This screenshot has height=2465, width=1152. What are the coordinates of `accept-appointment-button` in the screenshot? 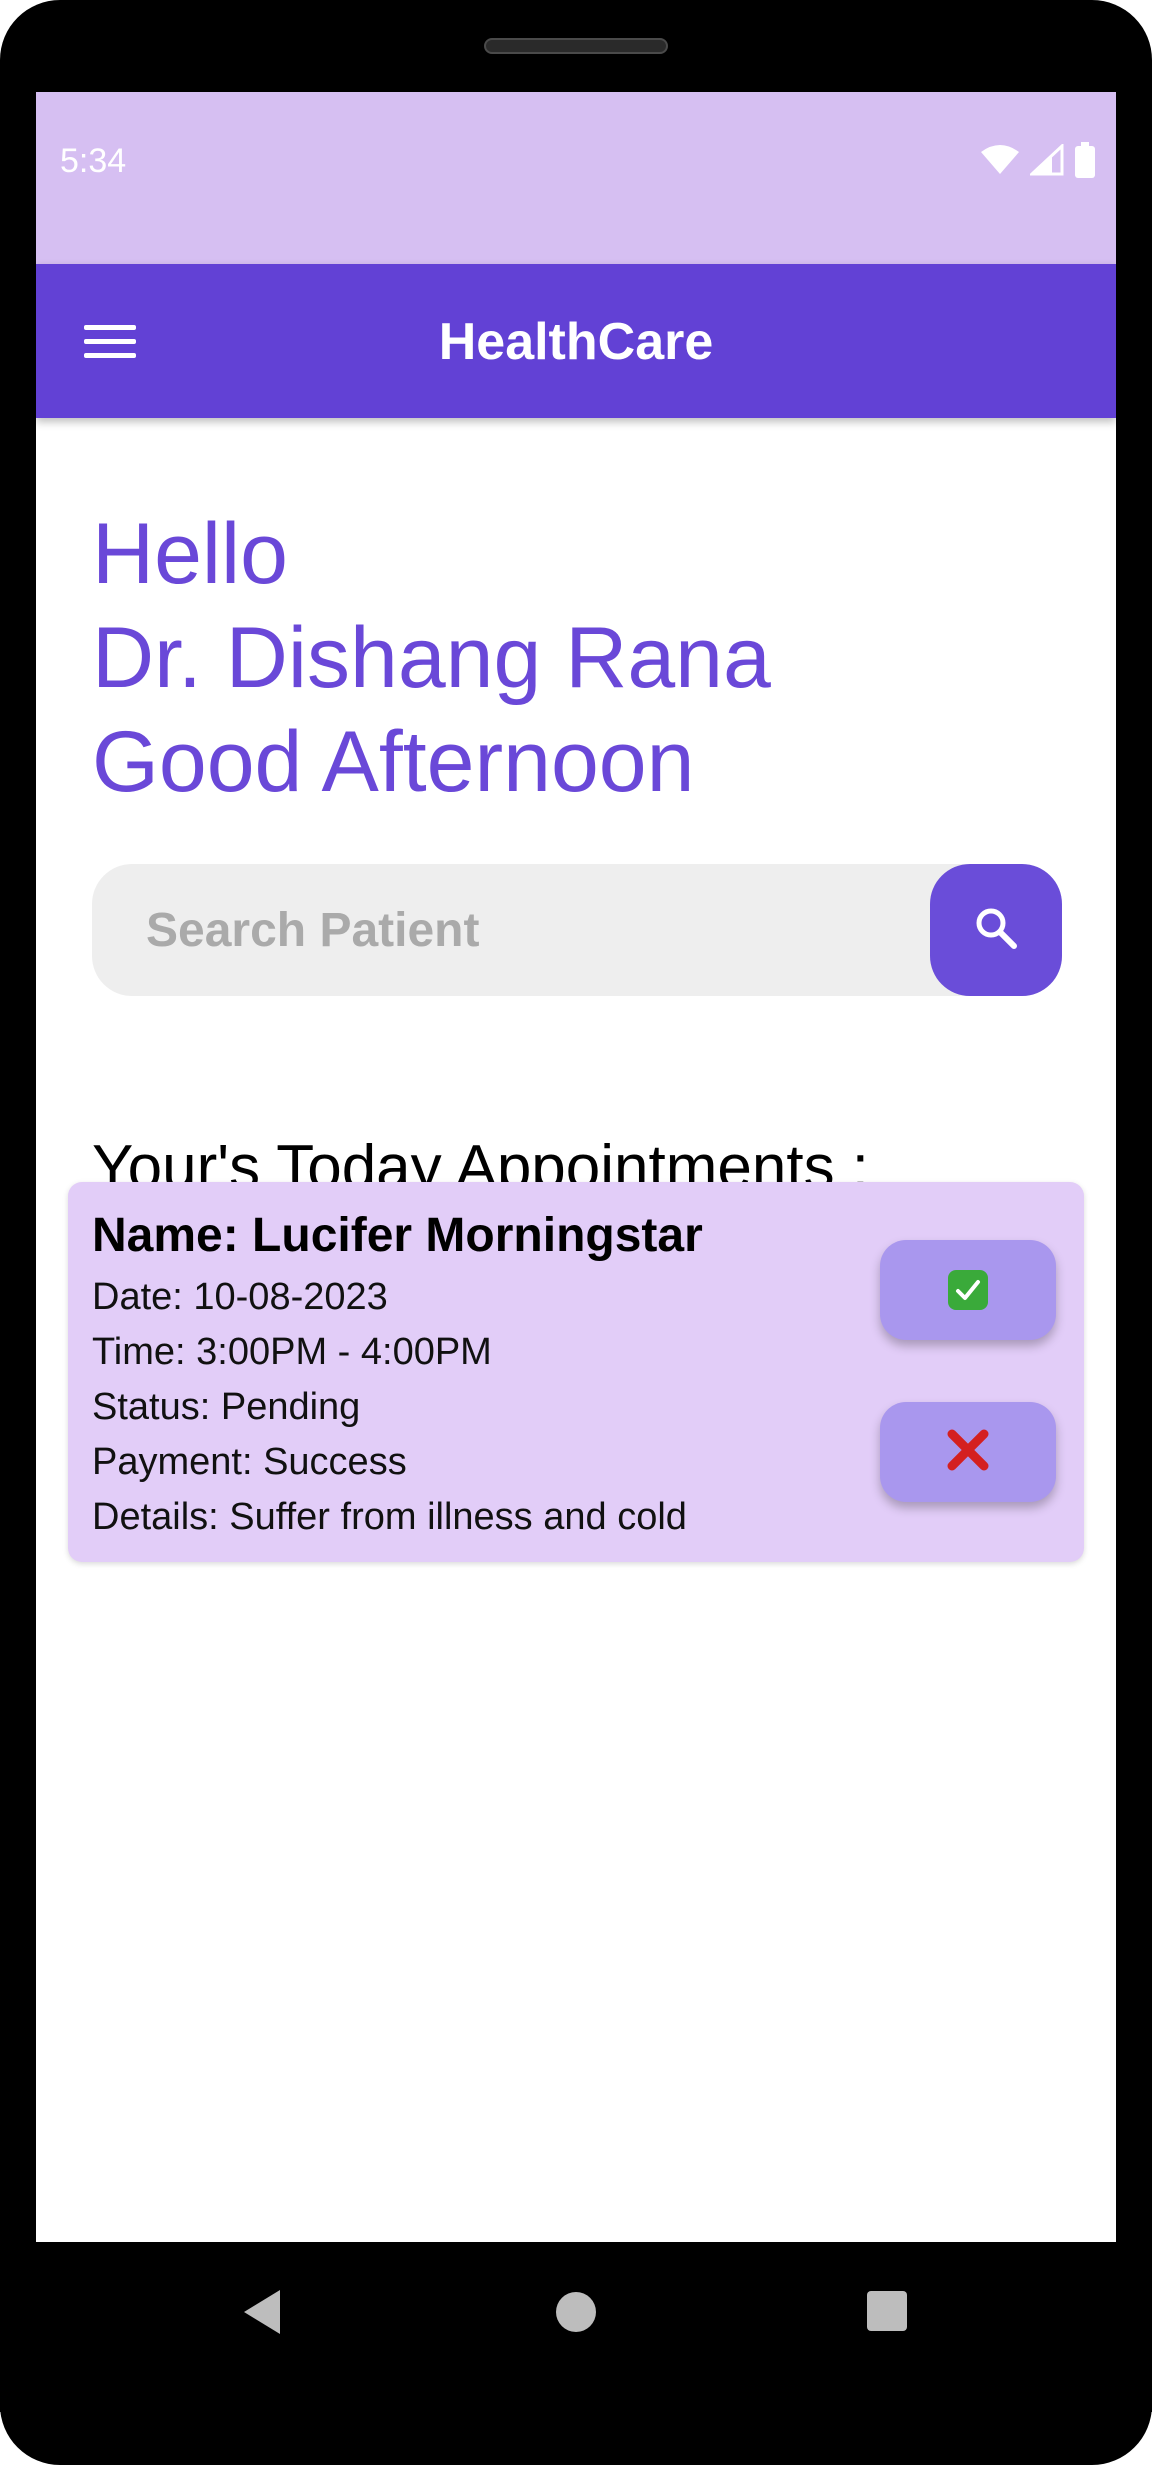 It's located at (968, 1290).